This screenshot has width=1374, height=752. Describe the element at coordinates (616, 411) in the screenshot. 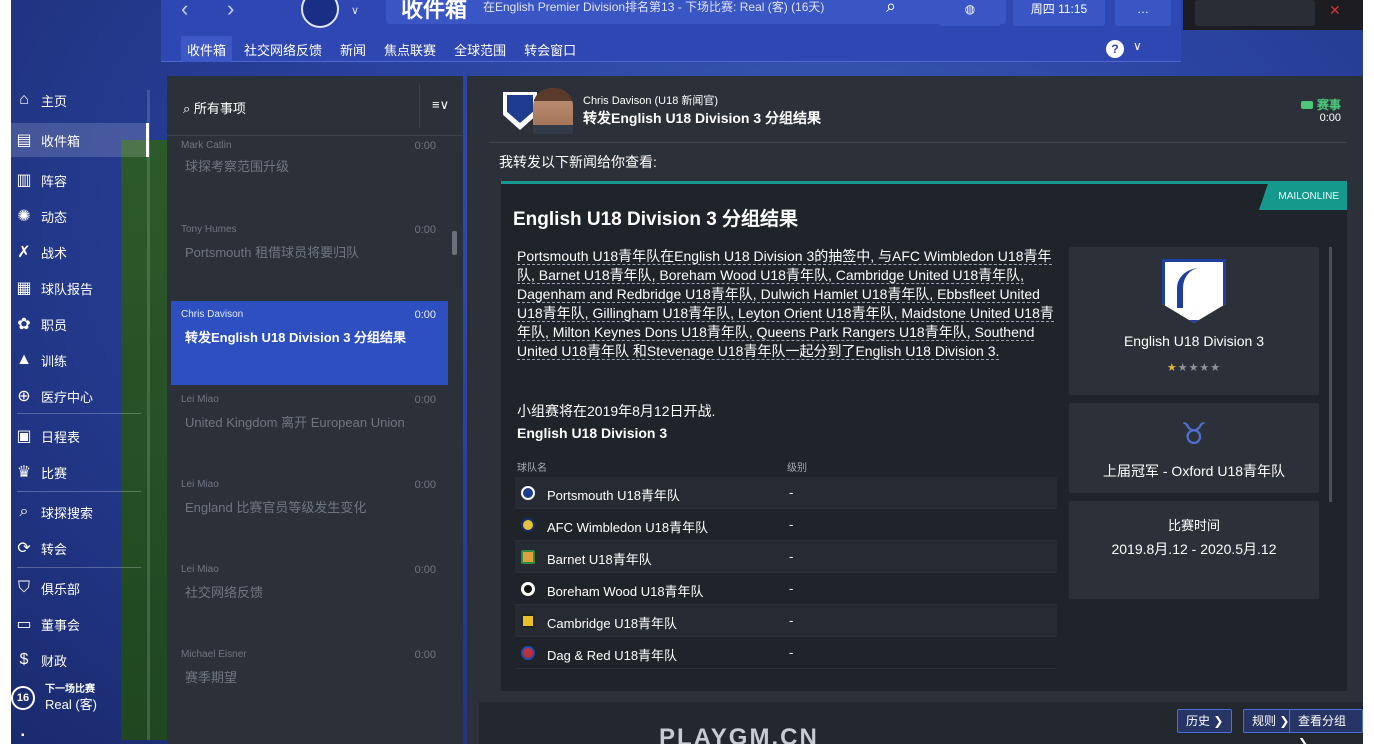

I see `article-start-line: 小组赛将在2019年8月12日开战.` at that location.